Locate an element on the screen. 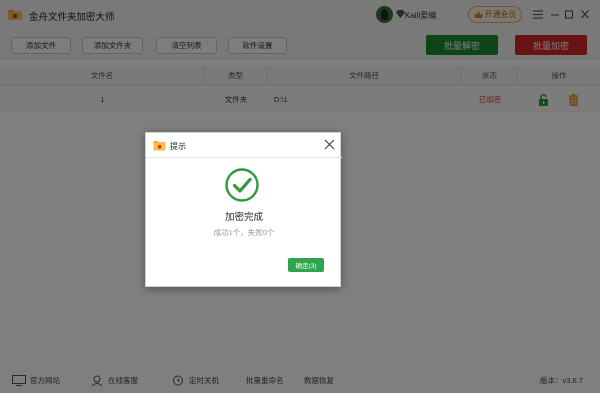 This screenshot has height=393, width=600. dialog-message: 加密完成 is located at coordinates (243, 217).